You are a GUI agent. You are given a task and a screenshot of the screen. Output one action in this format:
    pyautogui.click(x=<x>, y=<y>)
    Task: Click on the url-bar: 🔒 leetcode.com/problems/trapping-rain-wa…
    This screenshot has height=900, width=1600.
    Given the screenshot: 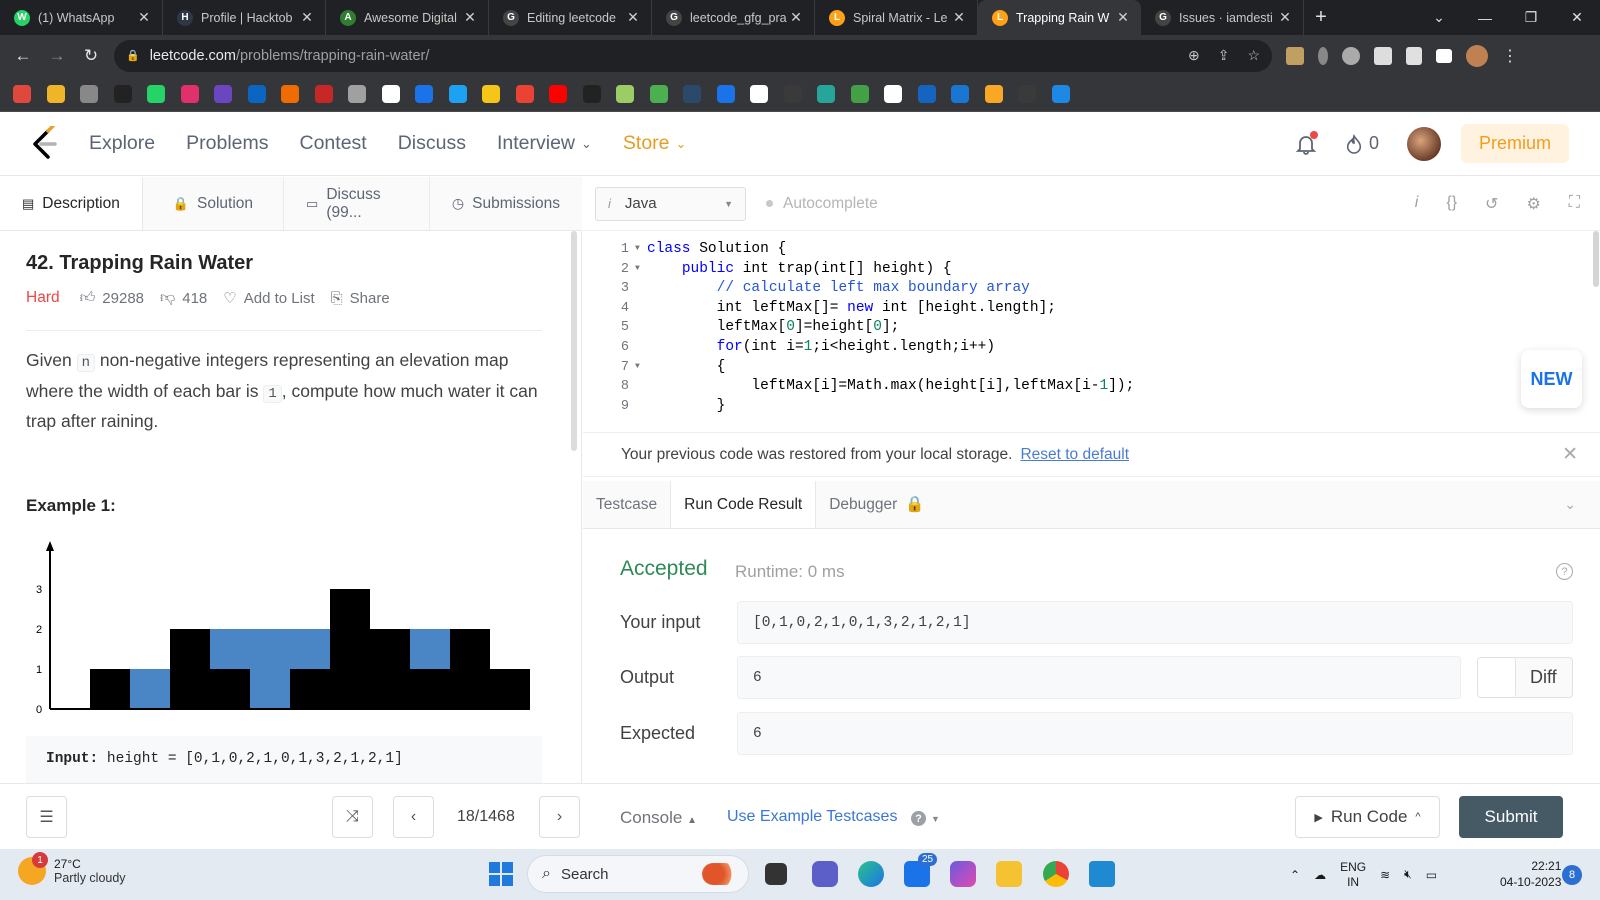 What is the action you would take?
    pyautogui.click(x=693, y=55)
    